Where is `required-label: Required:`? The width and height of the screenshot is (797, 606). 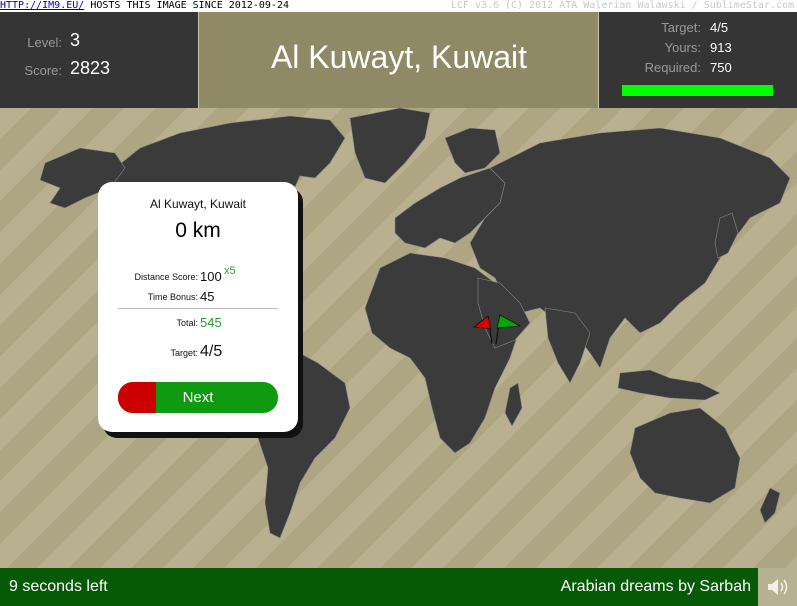
required-label: Required: is located at coordinates (672, 67).